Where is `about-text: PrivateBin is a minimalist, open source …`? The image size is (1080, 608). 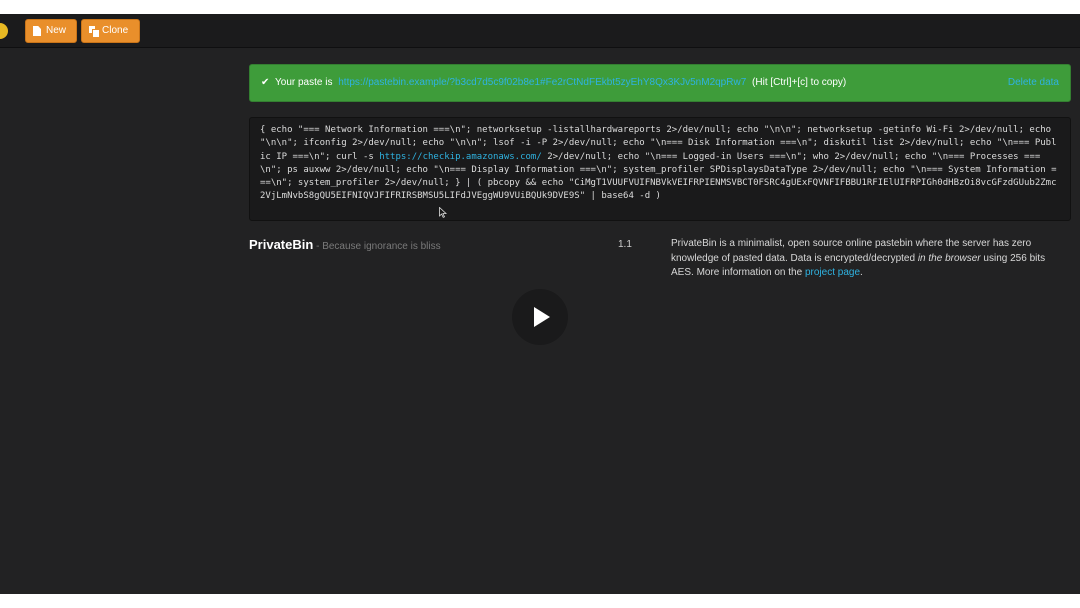 about-text: PrivateBin is a minimalist, open source … is located at coordinates (867, 259).